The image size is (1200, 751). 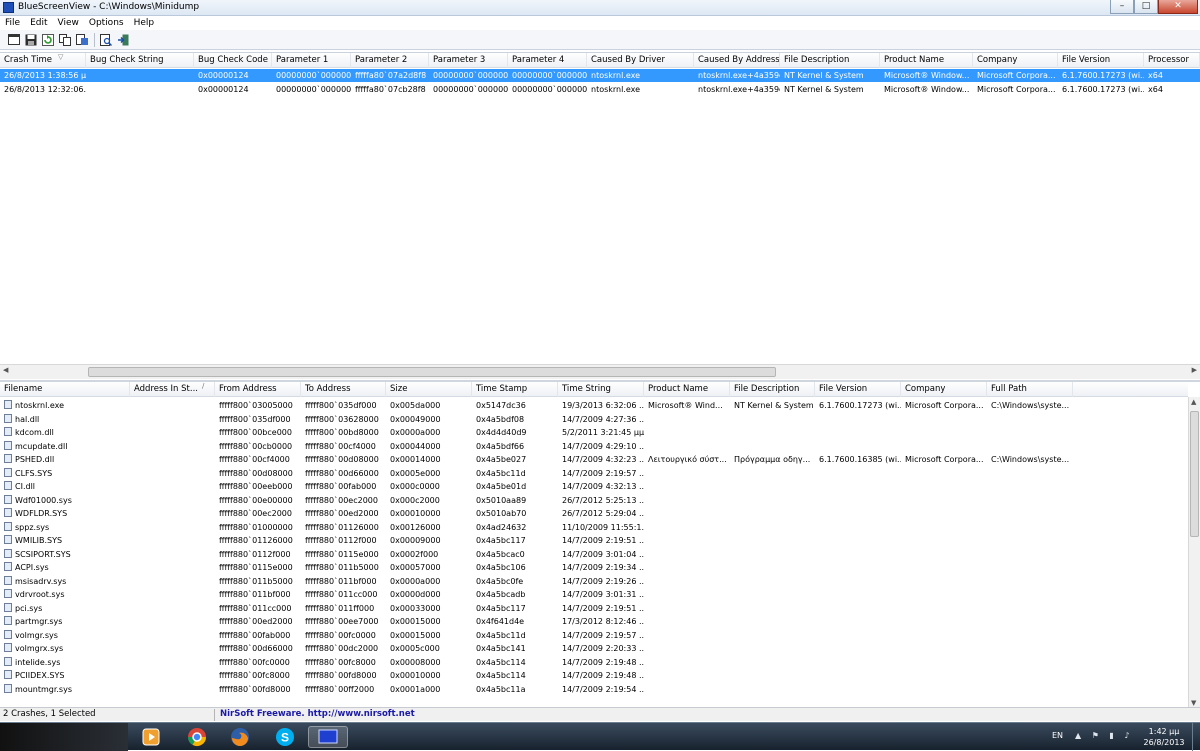 I want to click on tray-clock: 1:42 μμ 26/8/2013, so click(x=1164, y=737).